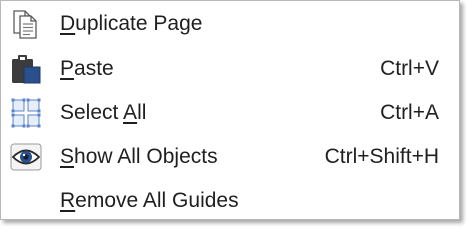 Image resolution: width=467 pixels, height=240 pixels. Describe the element at coordinates (139, 156) in the screenshot. I see `menu-item-label: Show All Objects` at that location.